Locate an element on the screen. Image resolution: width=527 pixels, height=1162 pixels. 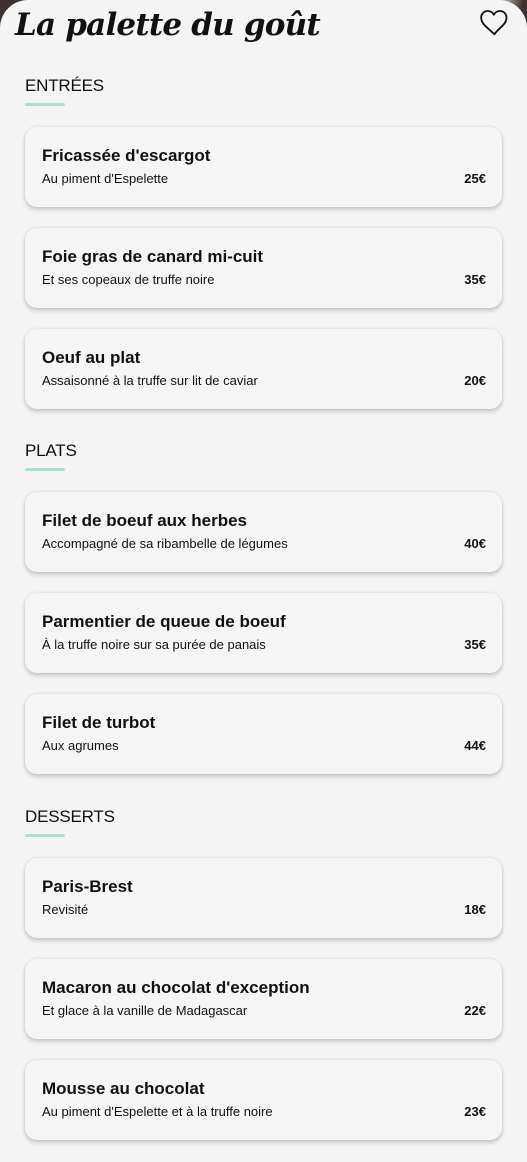
section-title: PLATS is located at coordinates (51, 450).